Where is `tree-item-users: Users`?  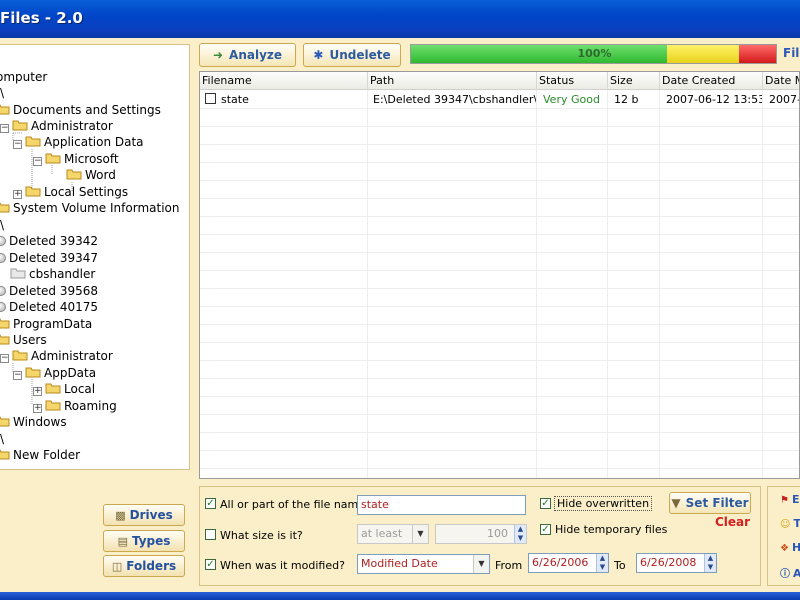
tree-item-users: Users is located at coordinates (23, 340).